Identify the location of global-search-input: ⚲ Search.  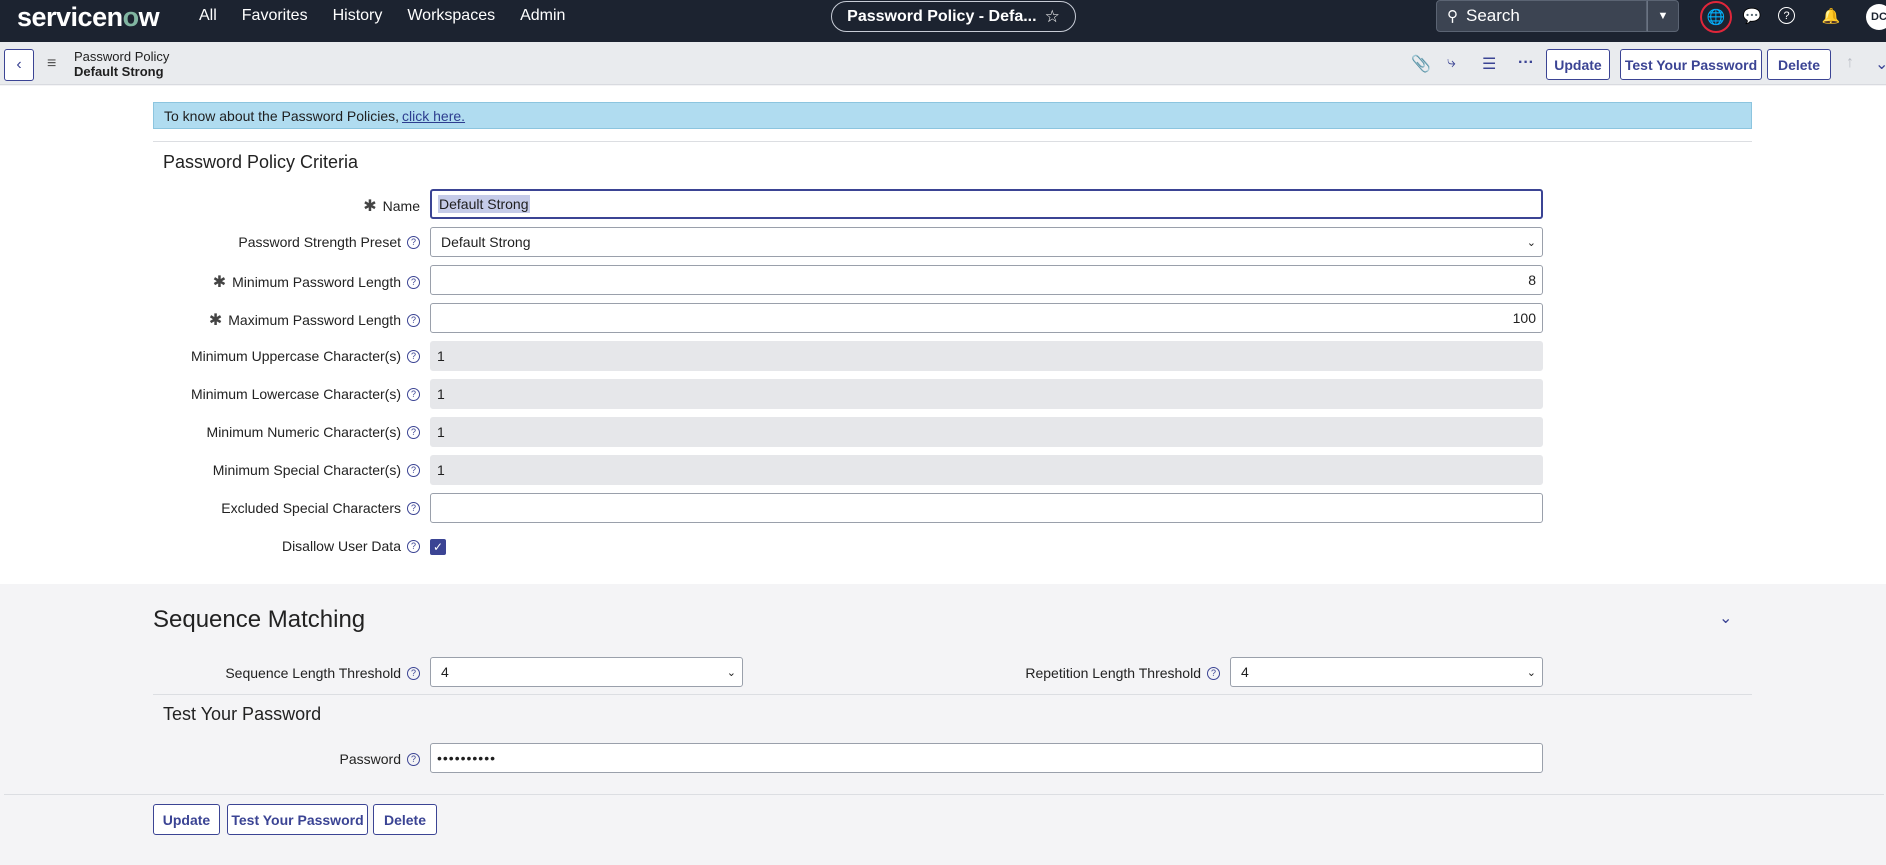
(1541, 16).